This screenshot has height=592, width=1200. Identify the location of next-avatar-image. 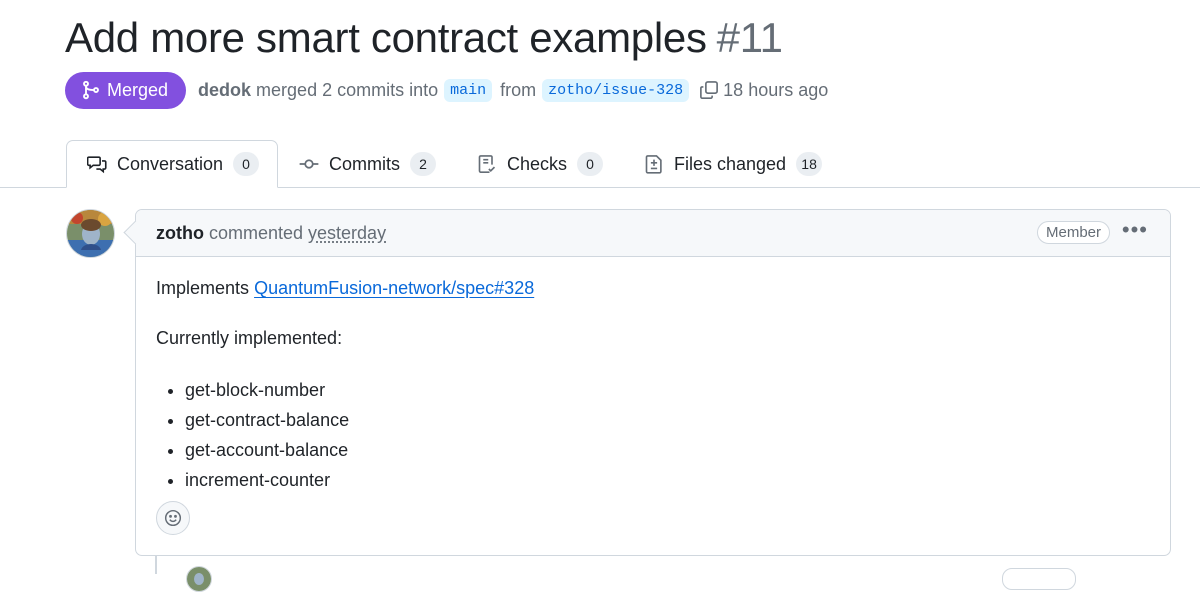
(199, 579).